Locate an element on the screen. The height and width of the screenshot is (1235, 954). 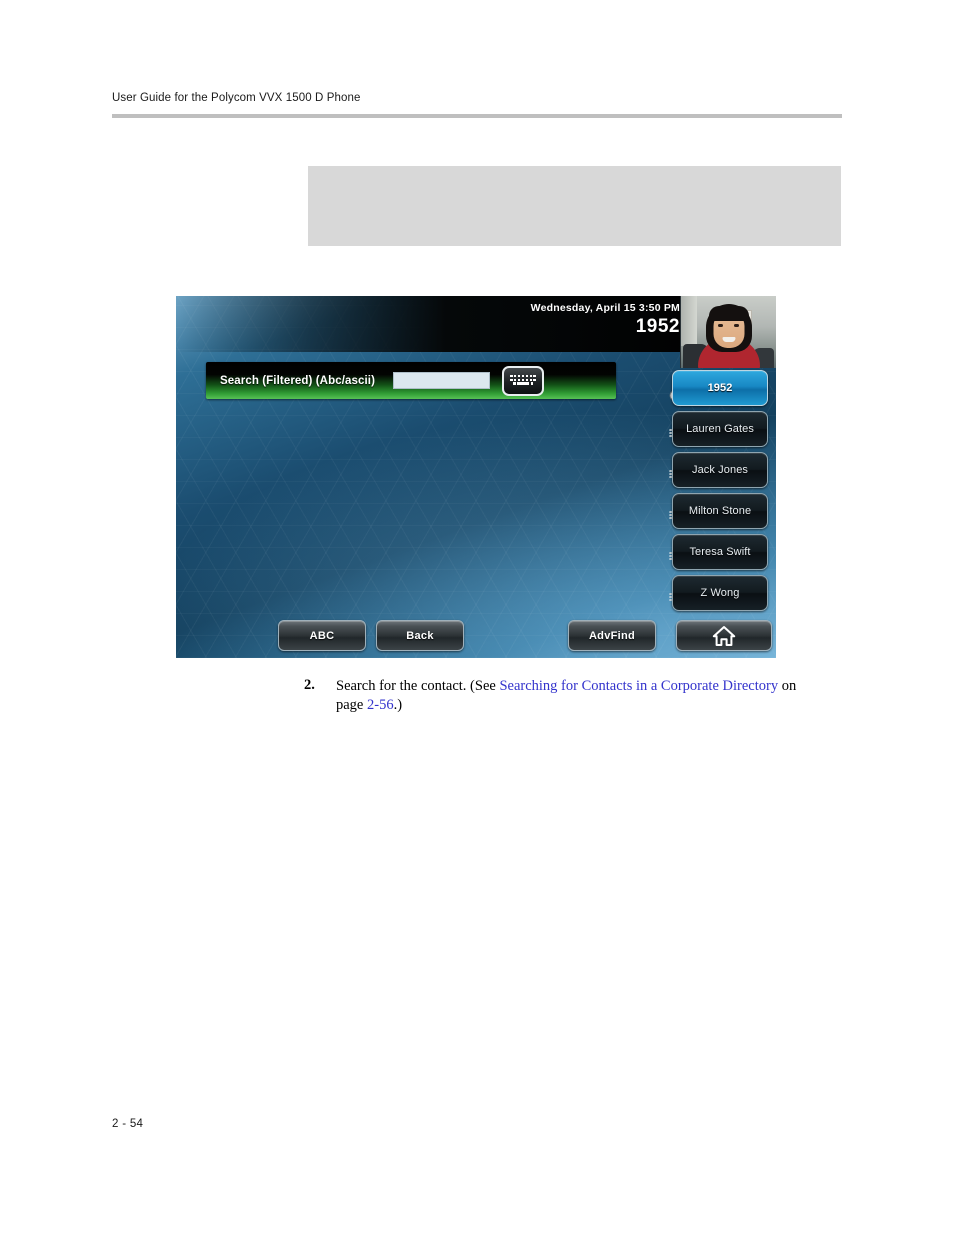
video-self-view is located at coordinates (728, 332).